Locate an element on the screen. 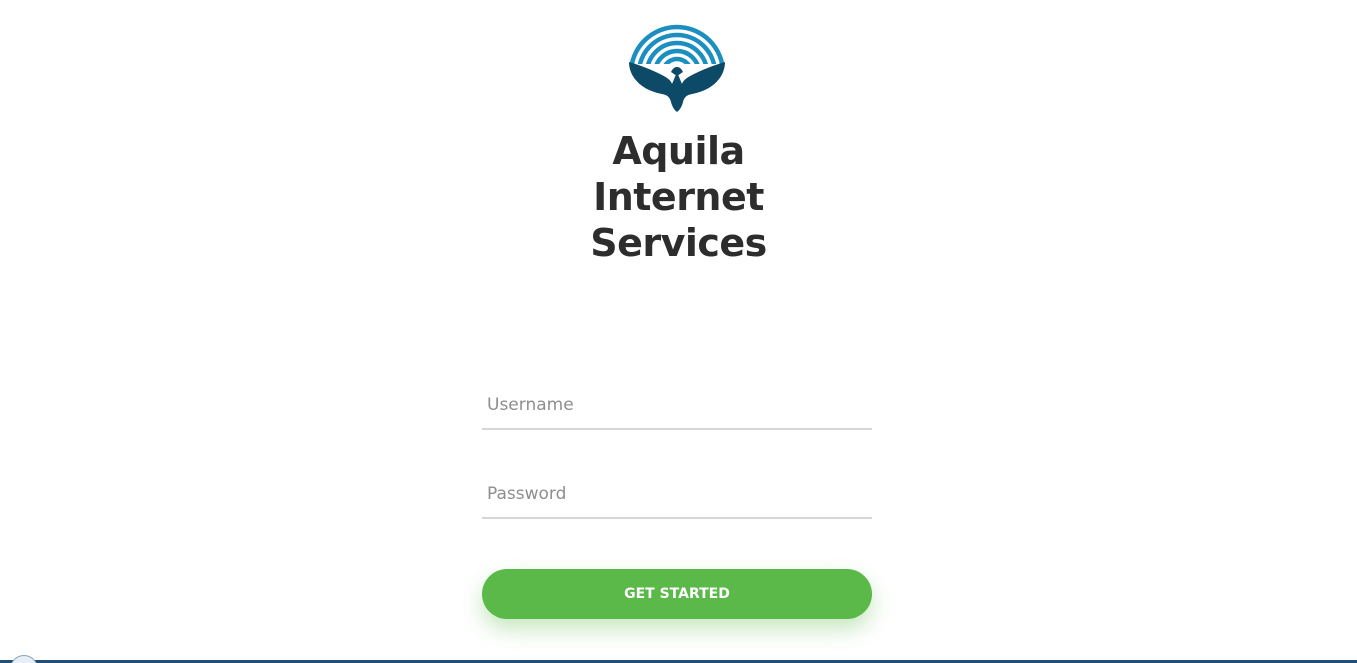  get-started-button: GET STARTED is located at coordinates (677, 594).